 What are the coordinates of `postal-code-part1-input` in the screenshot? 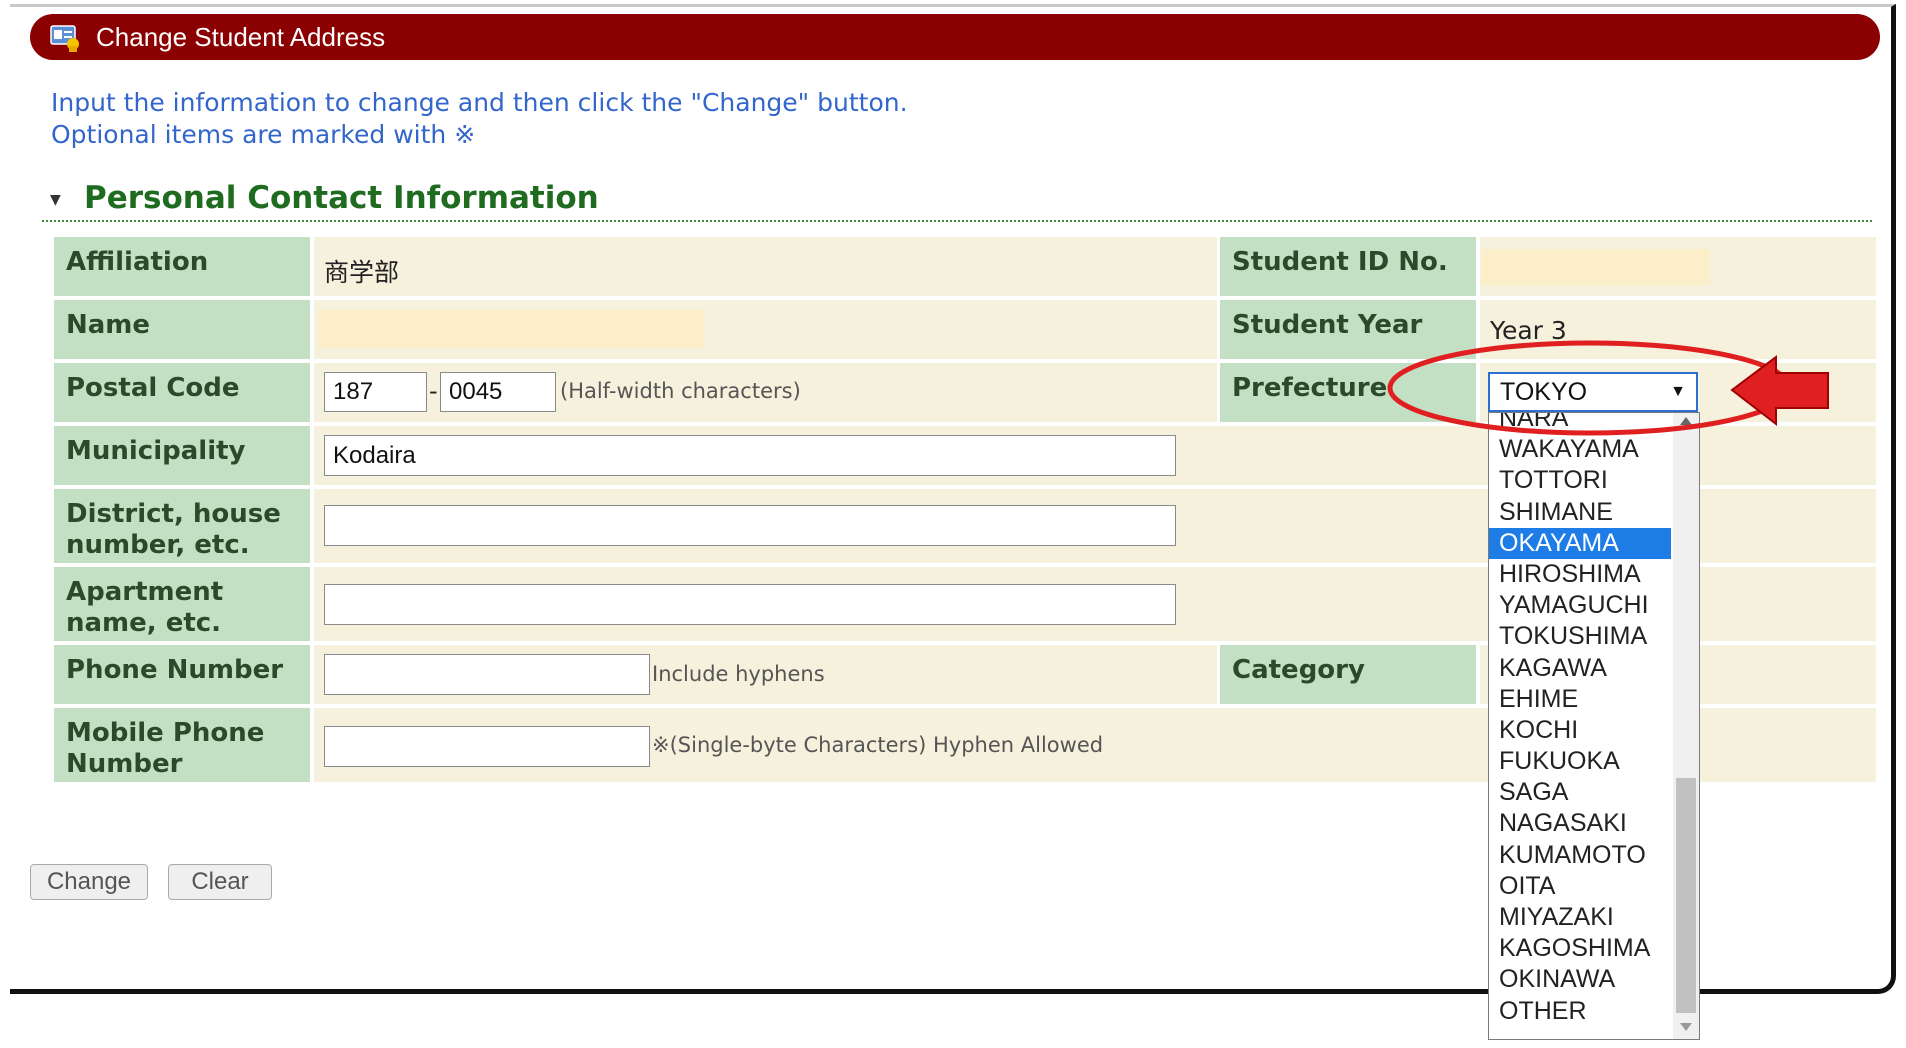 It's located at (375, 392).